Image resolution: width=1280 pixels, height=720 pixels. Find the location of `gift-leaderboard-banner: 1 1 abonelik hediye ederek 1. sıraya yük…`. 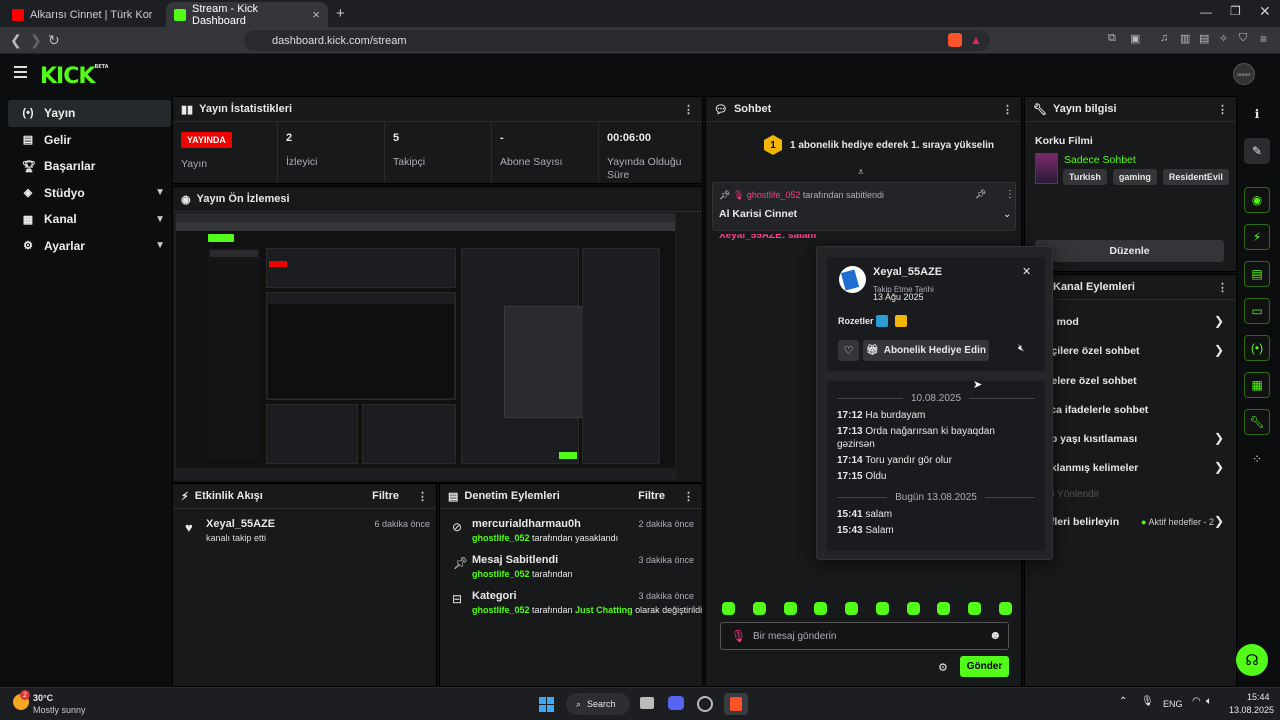

gift-leaderboard-banner: 1 1 abonelik hediye ederek 1. sıraya yük… is located at coordinates (879, 145).